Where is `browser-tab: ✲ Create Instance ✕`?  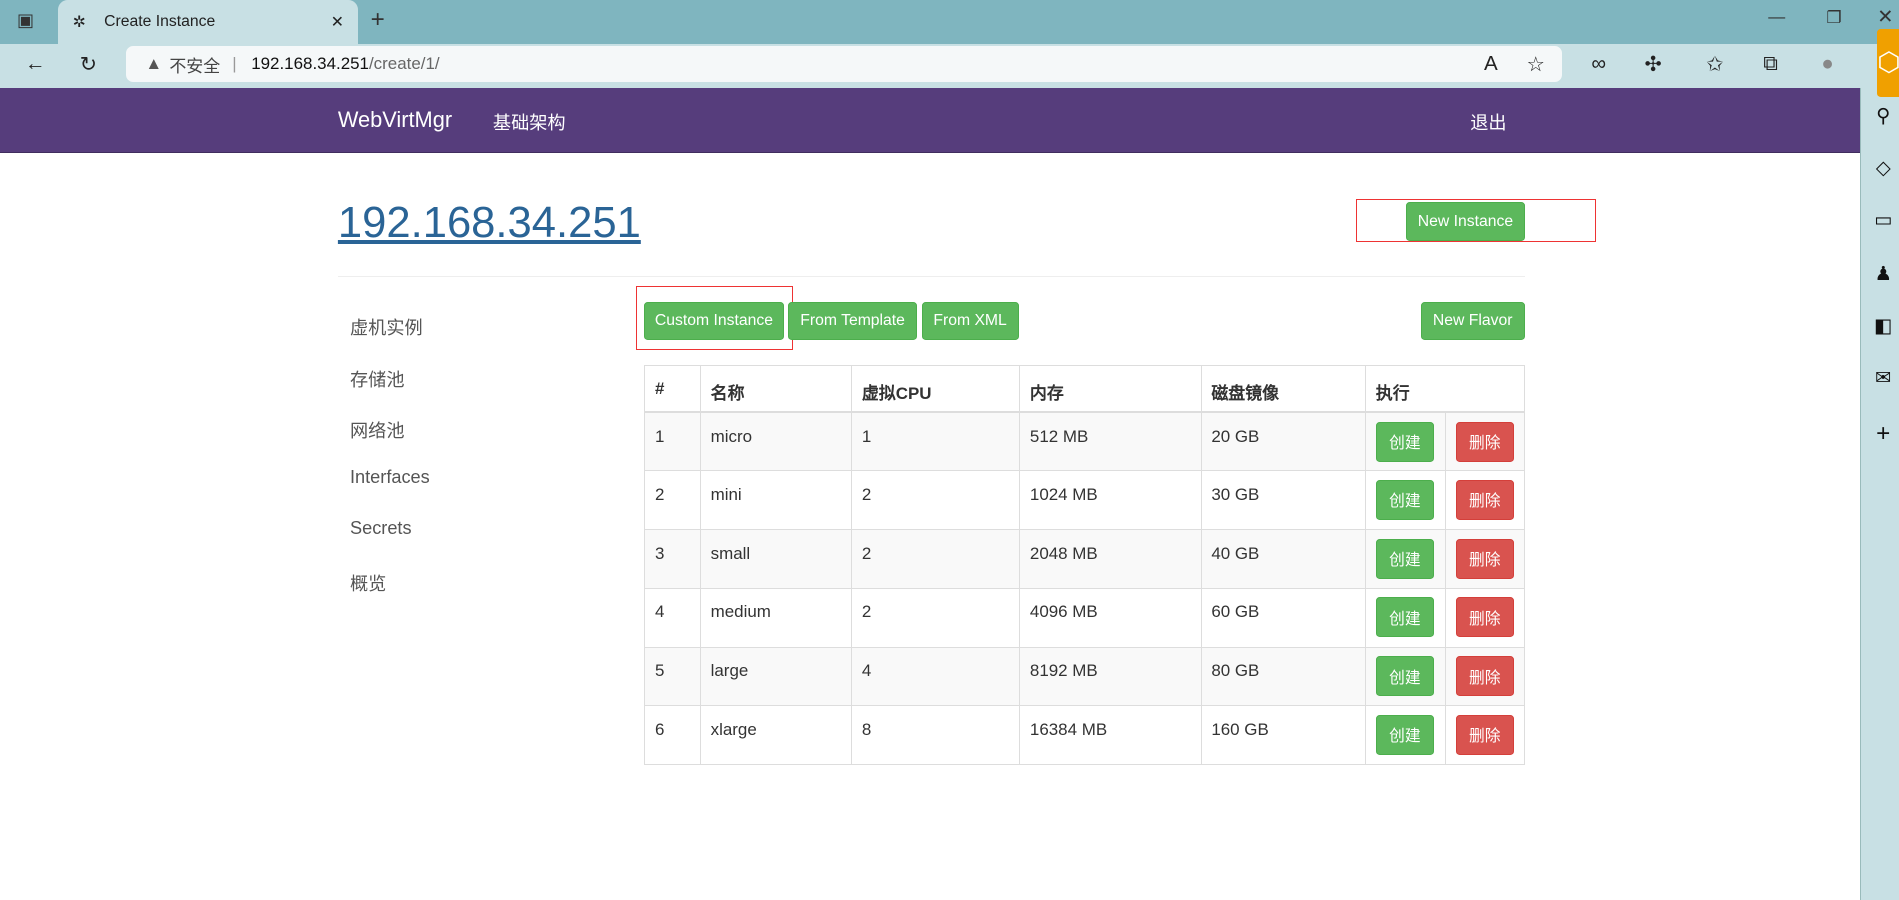
browser-tab: ✲ Create Instance ✕ is located at coordinates (208, 22).